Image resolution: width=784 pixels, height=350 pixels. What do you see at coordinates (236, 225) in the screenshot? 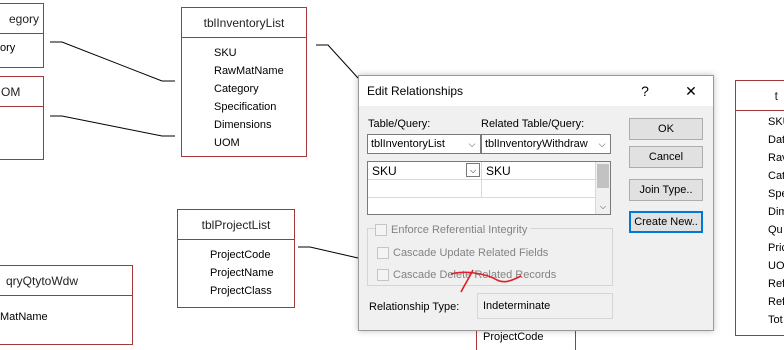
I see `table-title: tblProjectList` at bounding box center [236, 225].